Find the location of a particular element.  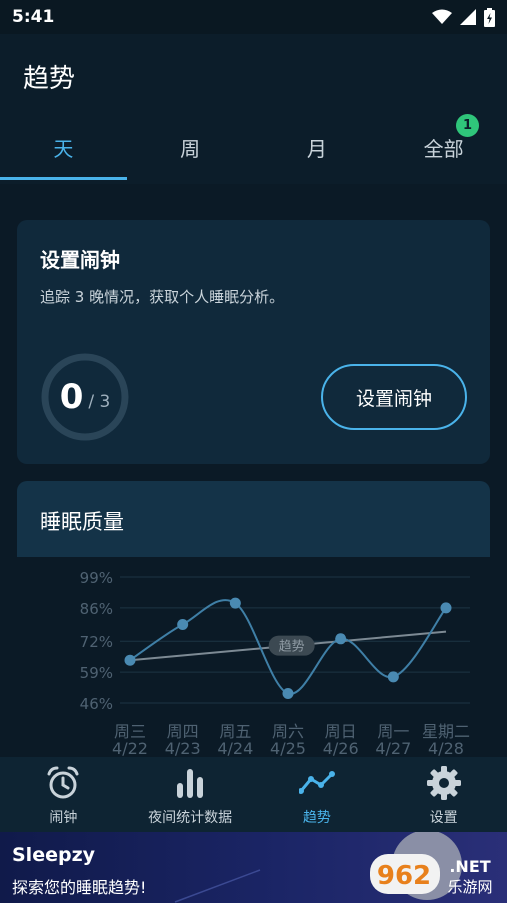

status-icons is located at coordinates (463, 17).